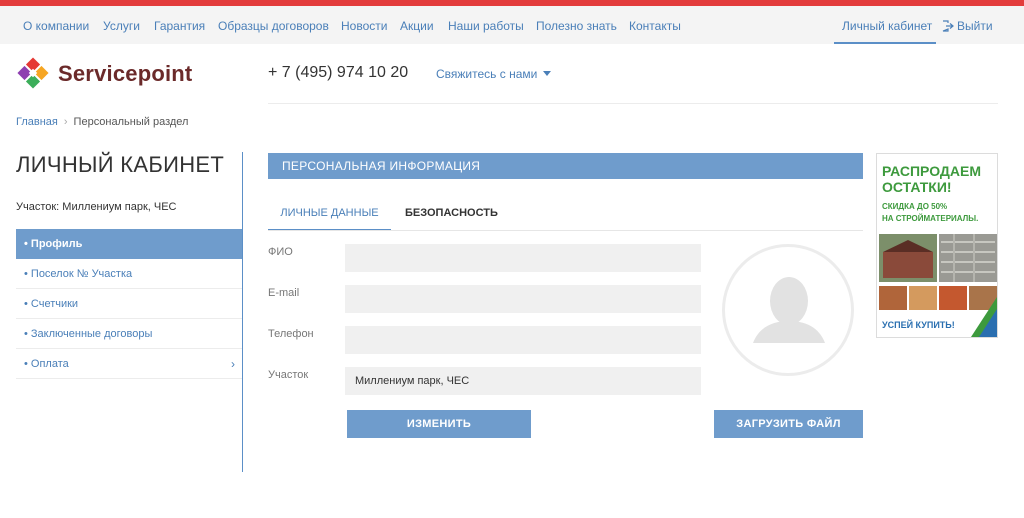 The height and width of the screenshot is (518, 1024). What do you see at coordinates (788, 424) in the screenshot?
I see `upload-file-button: ЗАГРУЗИТЬ ФАЙЛ` at bounding box center [788, 424].